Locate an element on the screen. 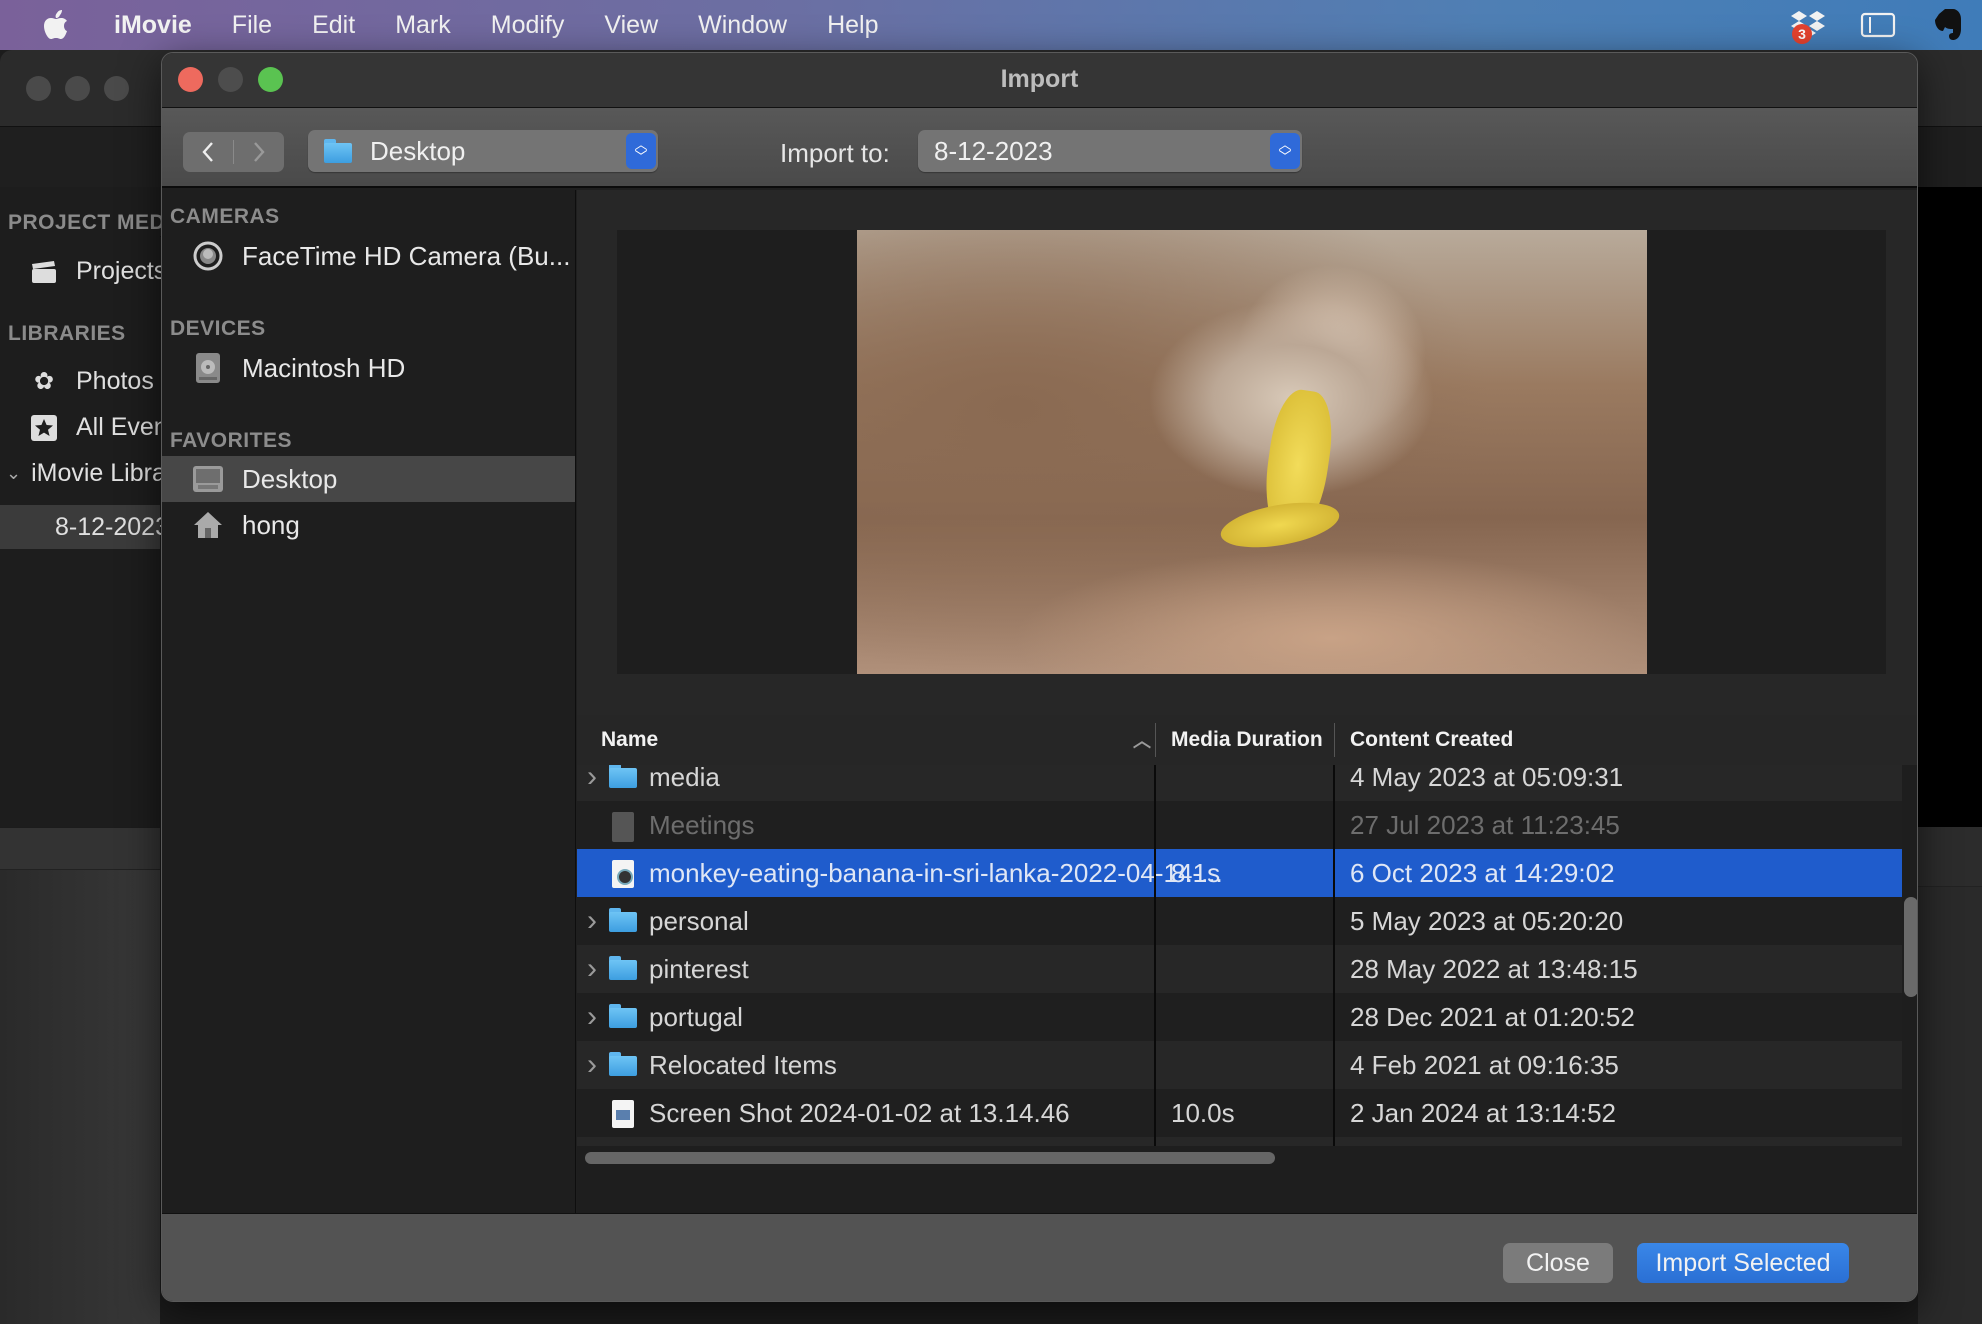 The width and height of the screenshot is (1982, 1324). cell-name: Screen Shot 2024-01-02 at 13.15.07 is located at coordinates (859, 1142).